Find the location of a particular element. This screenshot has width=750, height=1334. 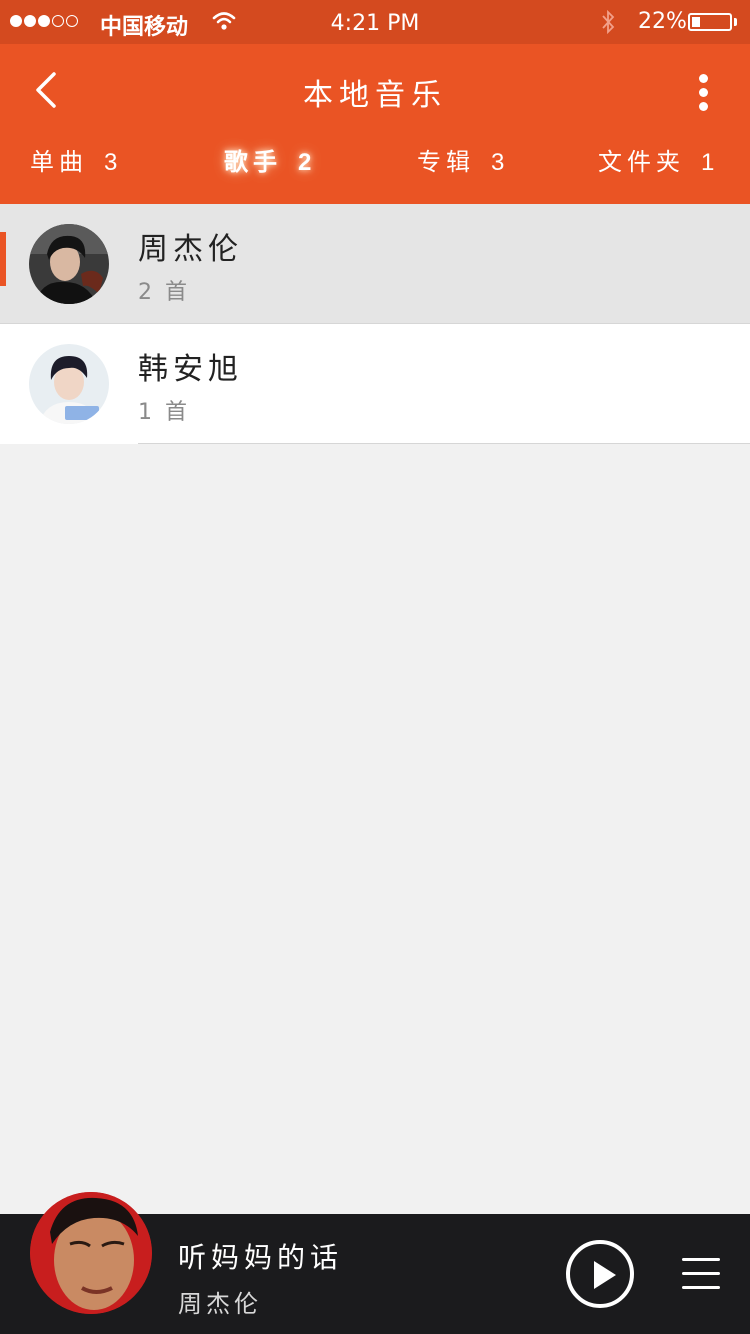

page-title: 本地音乐 is located at coordinates (375, 95).